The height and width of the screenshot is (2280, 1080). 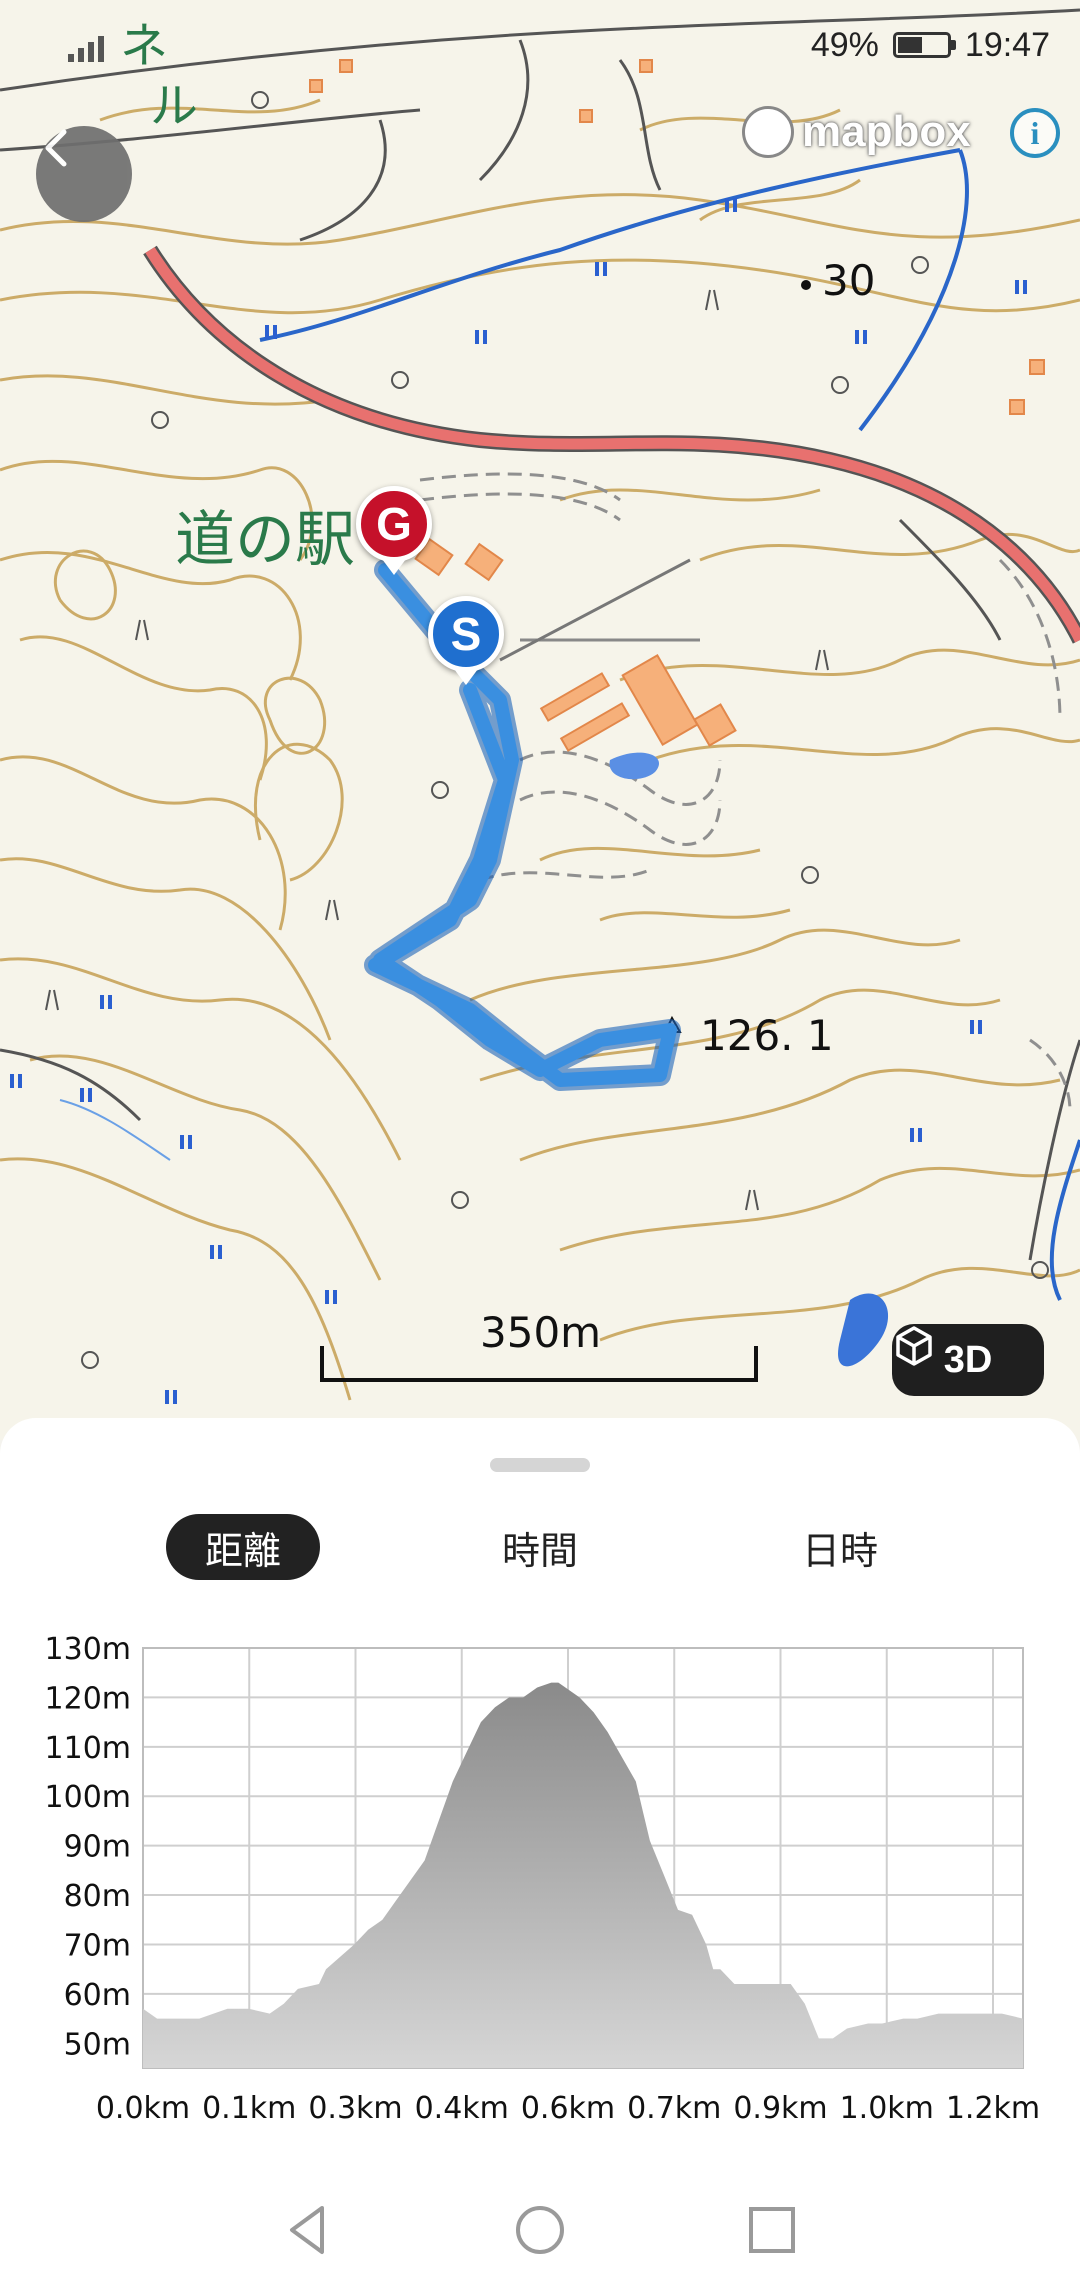 What do you see at coordinates (355, 2108) in the screenshot?
I see `x-tick-label: 0.3km` at bounding box center [355, 2108].